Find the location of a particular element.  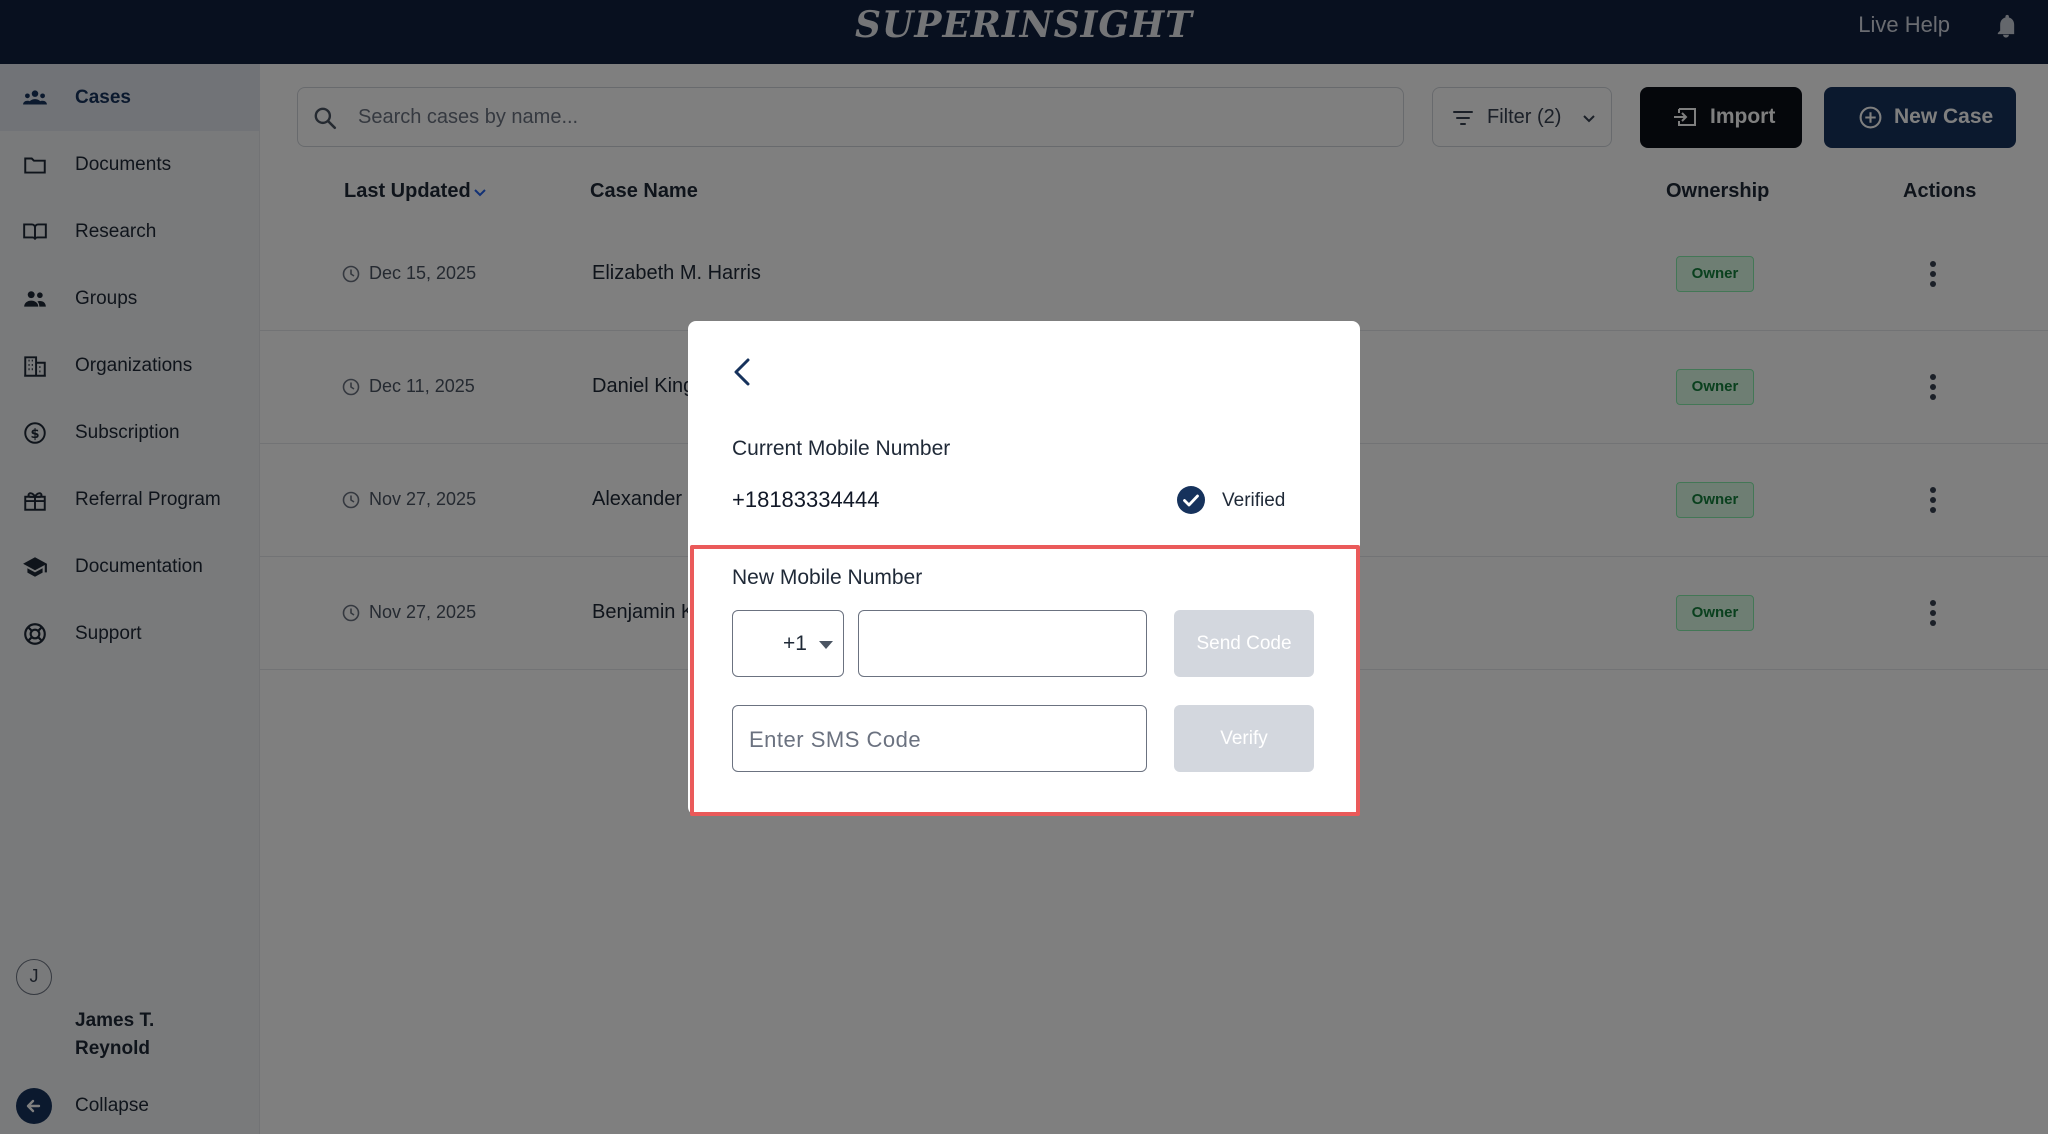

country-code-value: +1 is located at coordinates (795, 643).